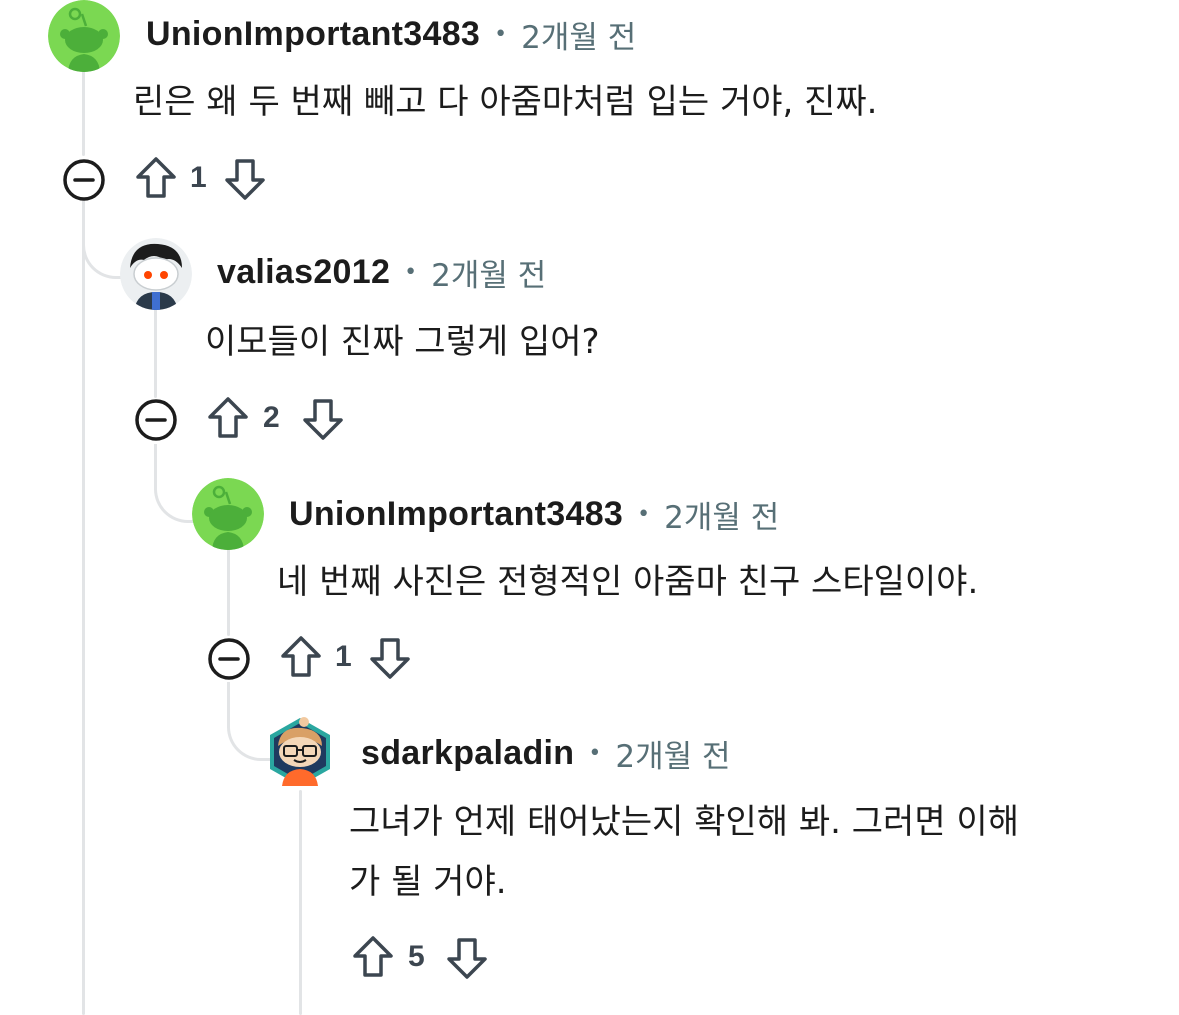 This screenshot has width=1179, height=1015. What do you see at coordinates (428, 882) in the screenshot?
I see `comment-body-line-2: 가 될 거야.` at bounding box center [428, 882].